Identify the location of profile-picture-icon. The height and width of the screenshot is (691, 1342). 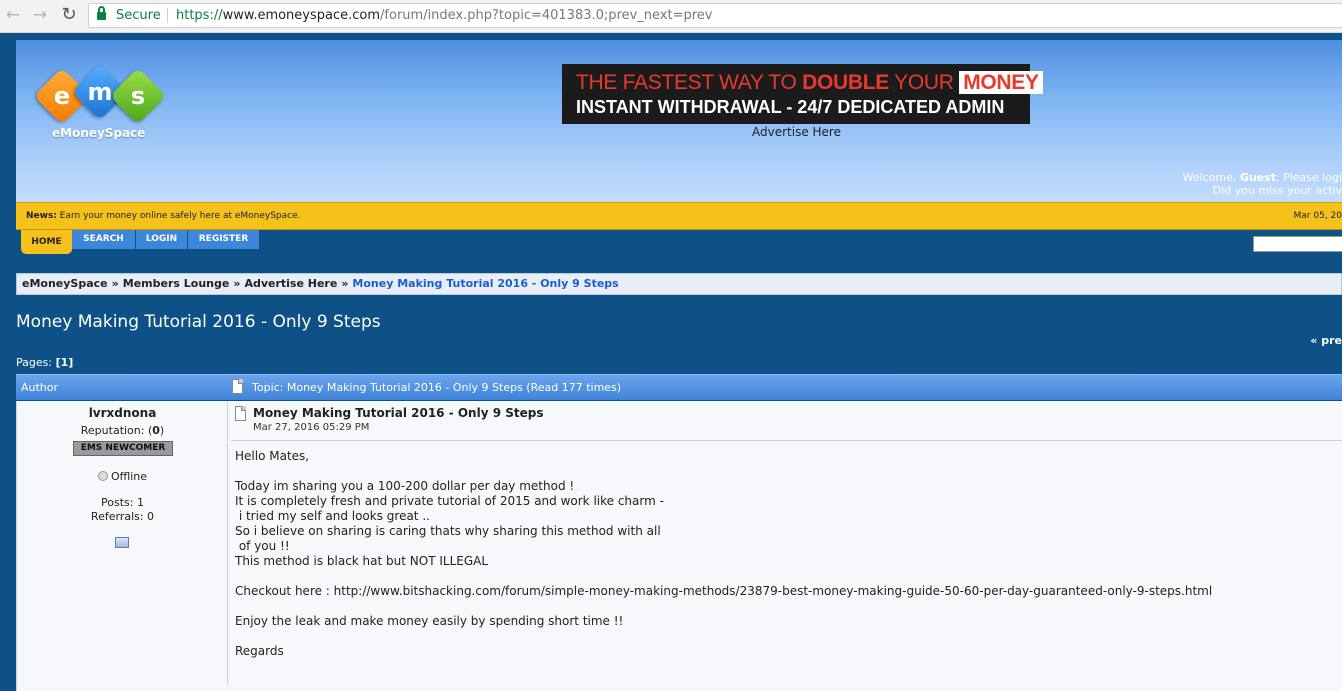
(122, 542).